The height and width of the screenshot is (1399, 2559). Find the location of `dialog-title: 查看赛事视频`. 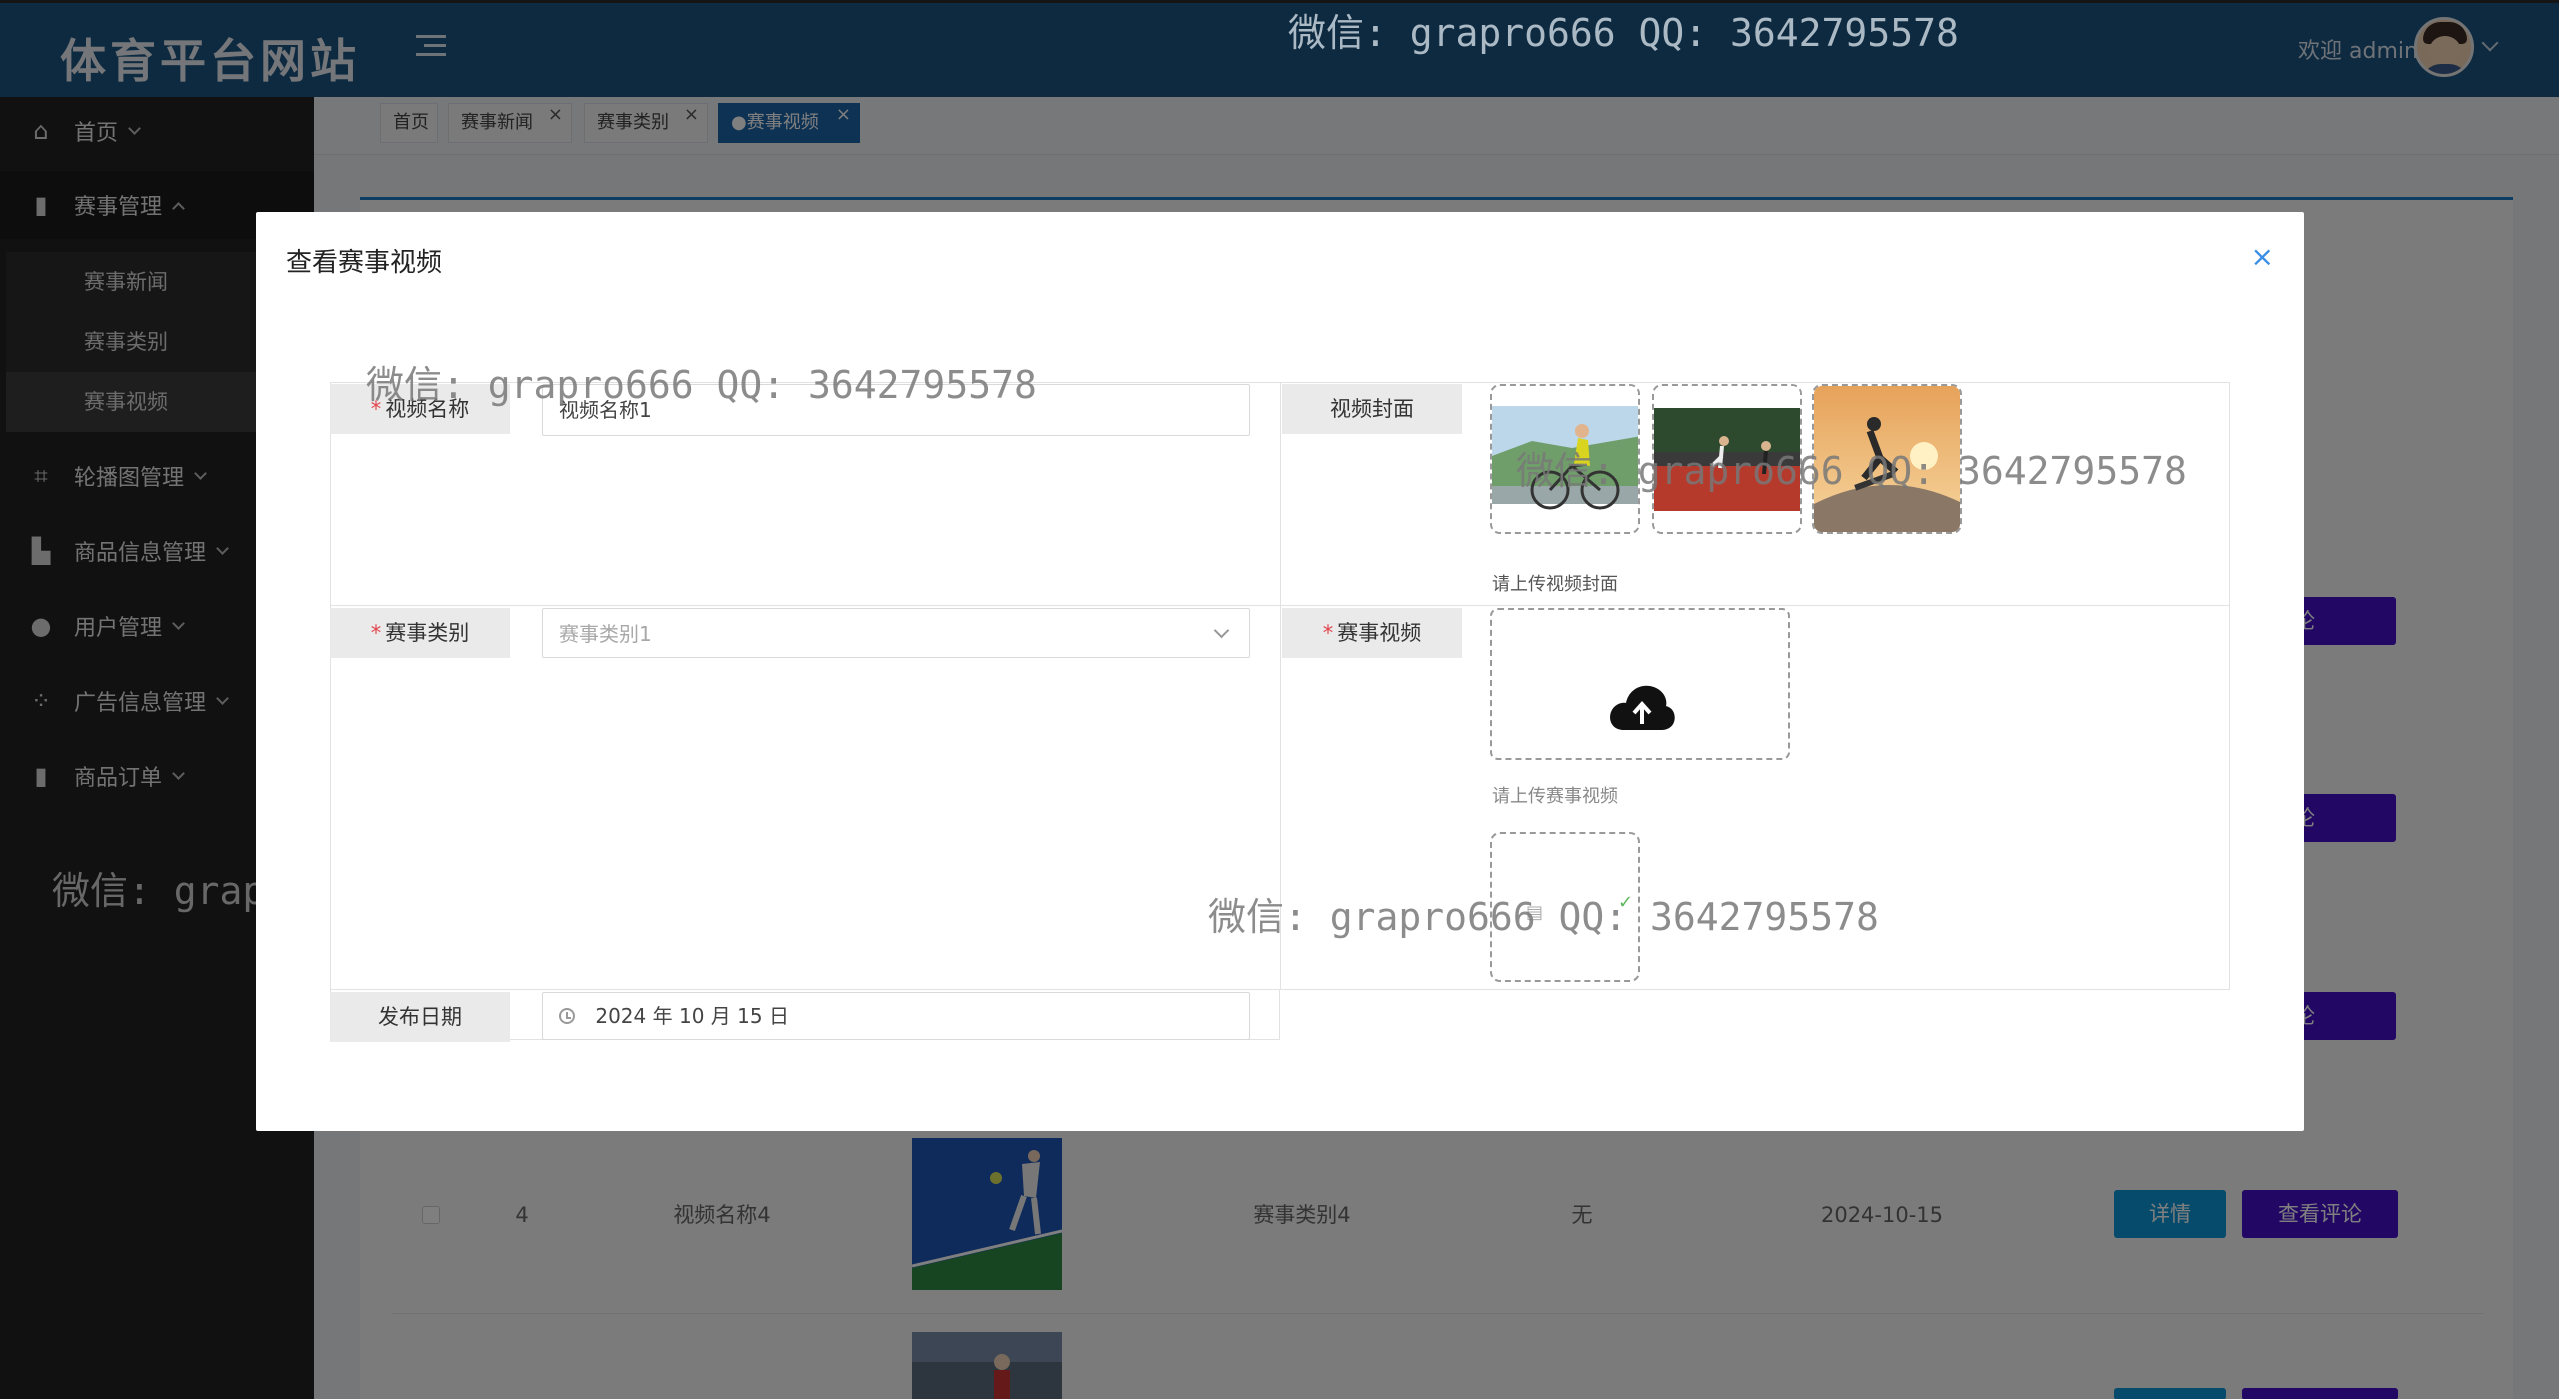

dialog-title: 查看赛事视频 is located at coordinates (364, 263).